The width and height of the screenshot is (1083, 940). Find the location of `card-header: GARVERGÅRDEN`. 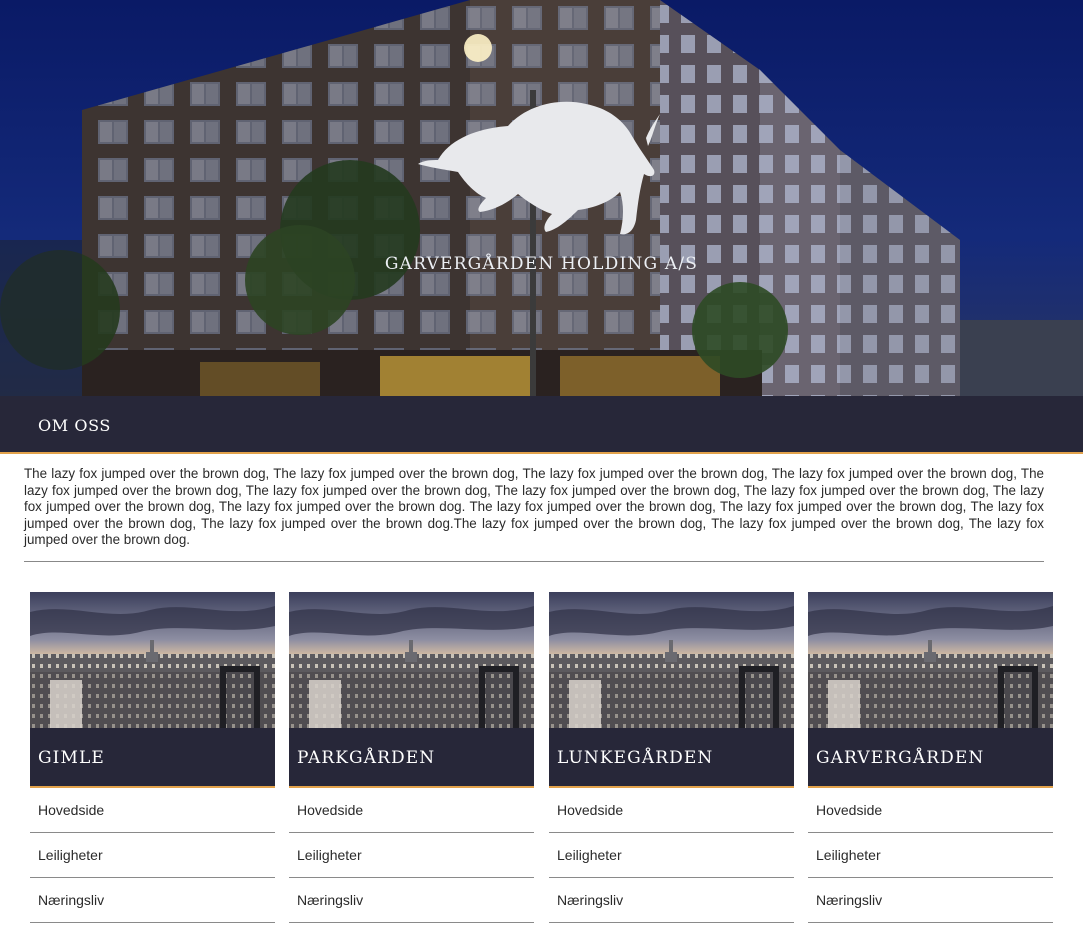

card-header: GARVERGÅRDEN is located at coordinates (930, 758).